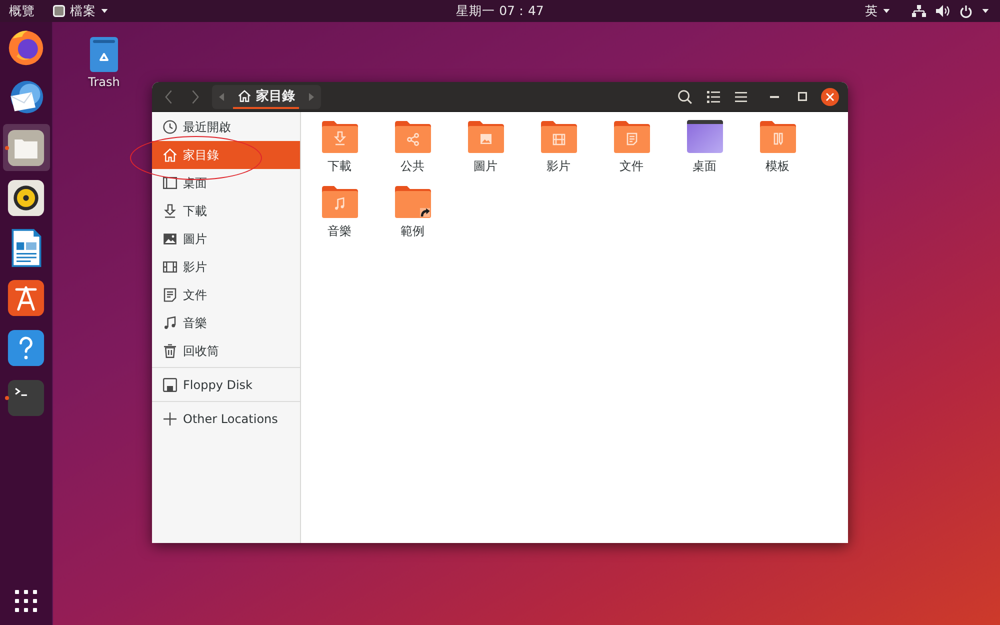  What do you see at coordinates (412, 231) in the screenshot?
I see `folder-label: 範例` at bounding box center [412, 231].